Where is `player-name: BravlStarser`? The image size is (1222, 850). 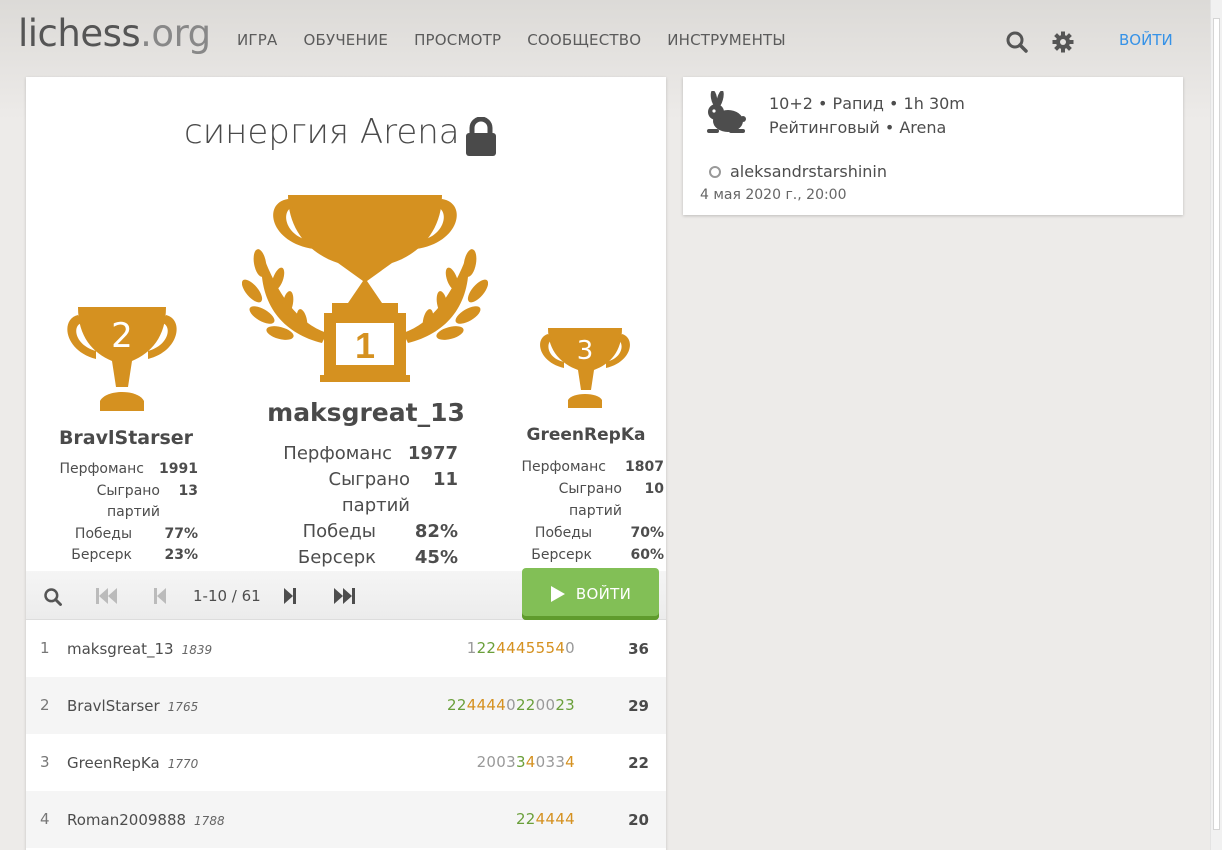 player-name: BravlStarser is located at coordinates (113, 706).